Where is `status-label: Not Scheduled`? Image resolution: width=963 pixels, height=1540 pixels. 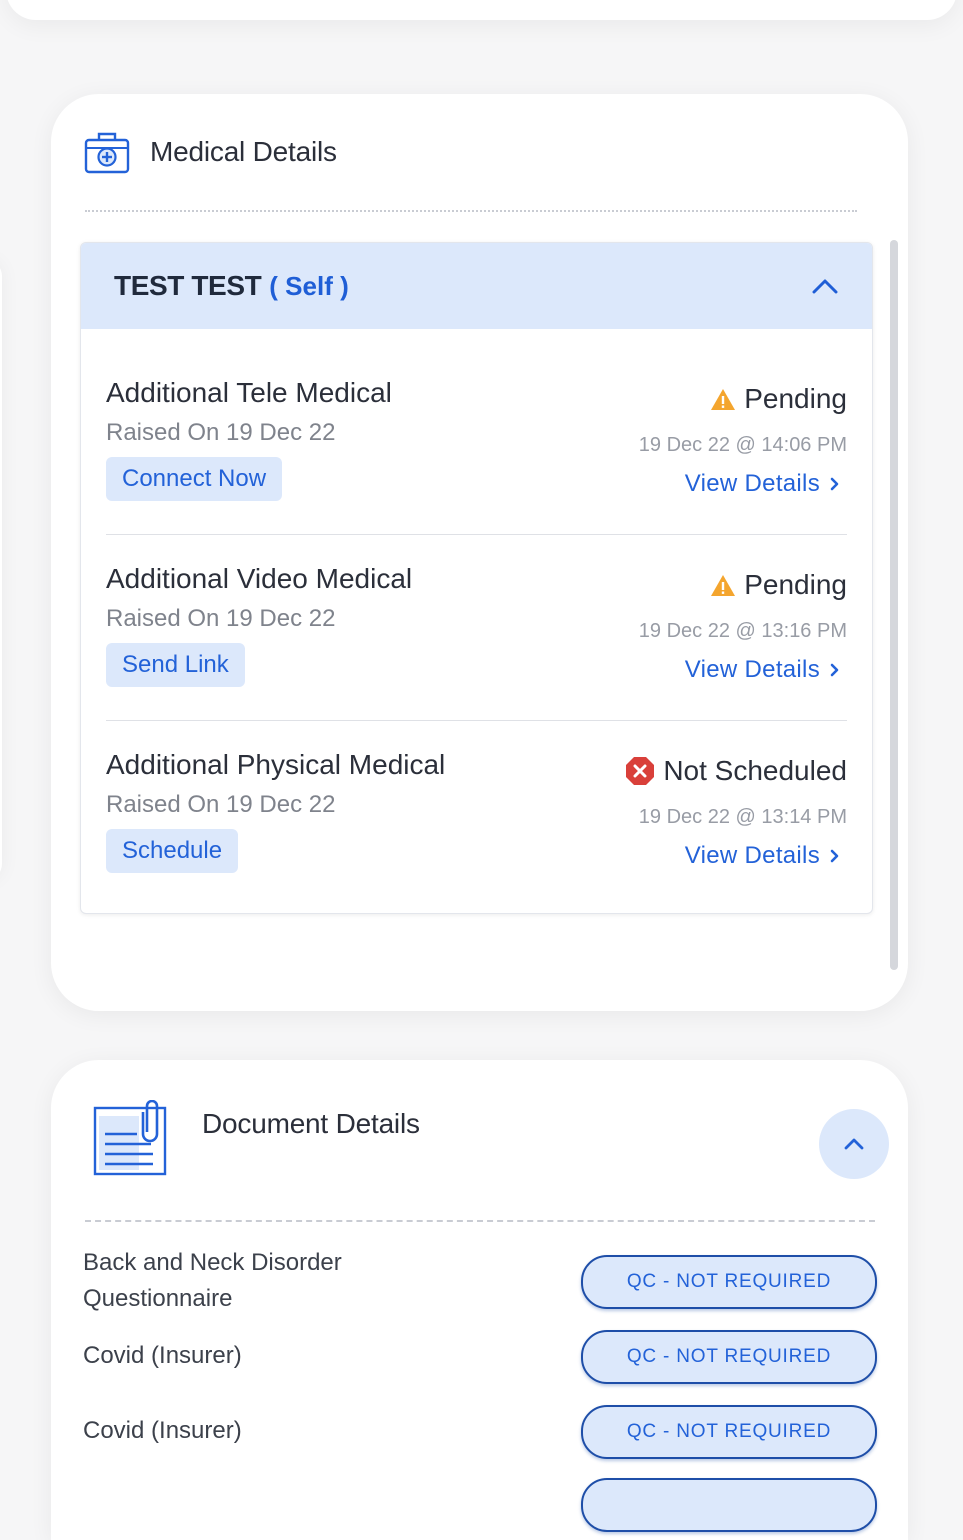 status-label: Not Scheduled is located at coordinates (736, 771).